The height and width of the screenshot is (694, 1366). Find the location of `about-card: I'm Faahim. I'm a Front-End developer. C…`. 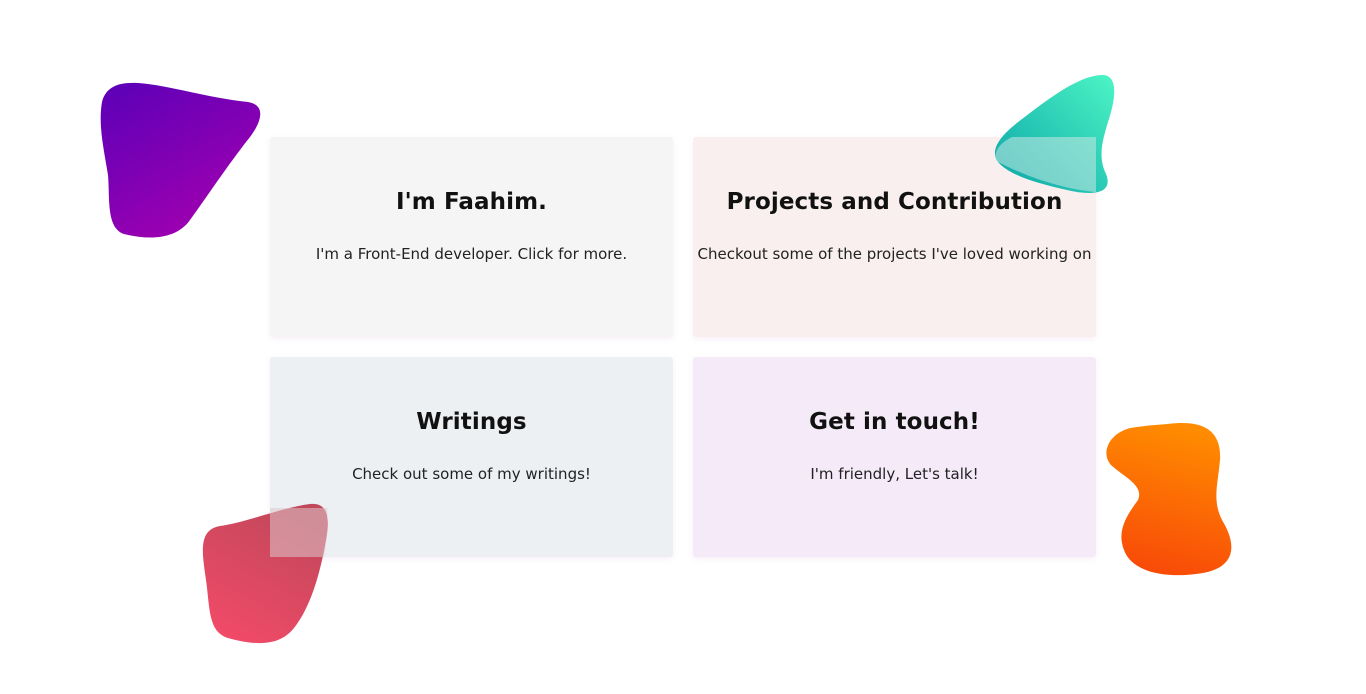

about-card: I'm Faahim. I'm a Front-End developer. C… is located at coordinates (471, 237).